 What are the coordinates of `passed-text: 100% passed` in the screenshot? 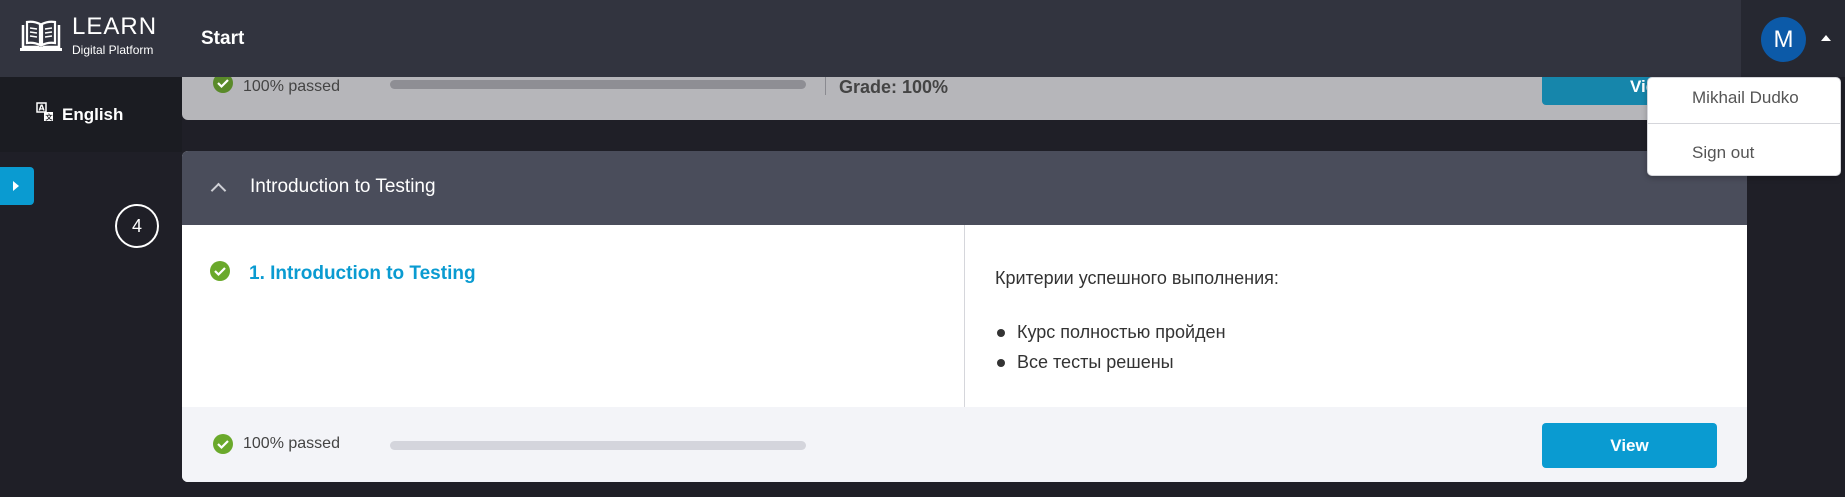 It's located at (291, 443).